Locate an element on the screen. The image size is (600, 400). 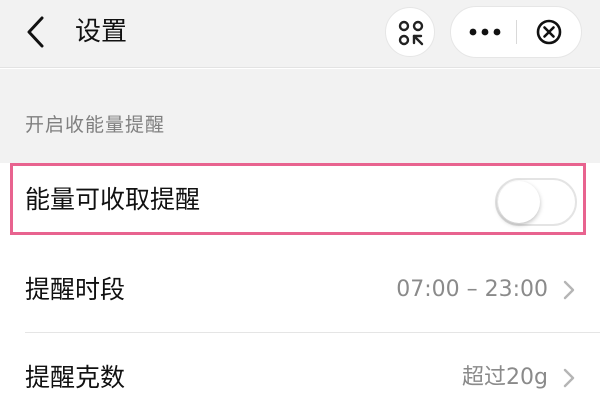
capsule-divider is located at coordinates (516, 32).